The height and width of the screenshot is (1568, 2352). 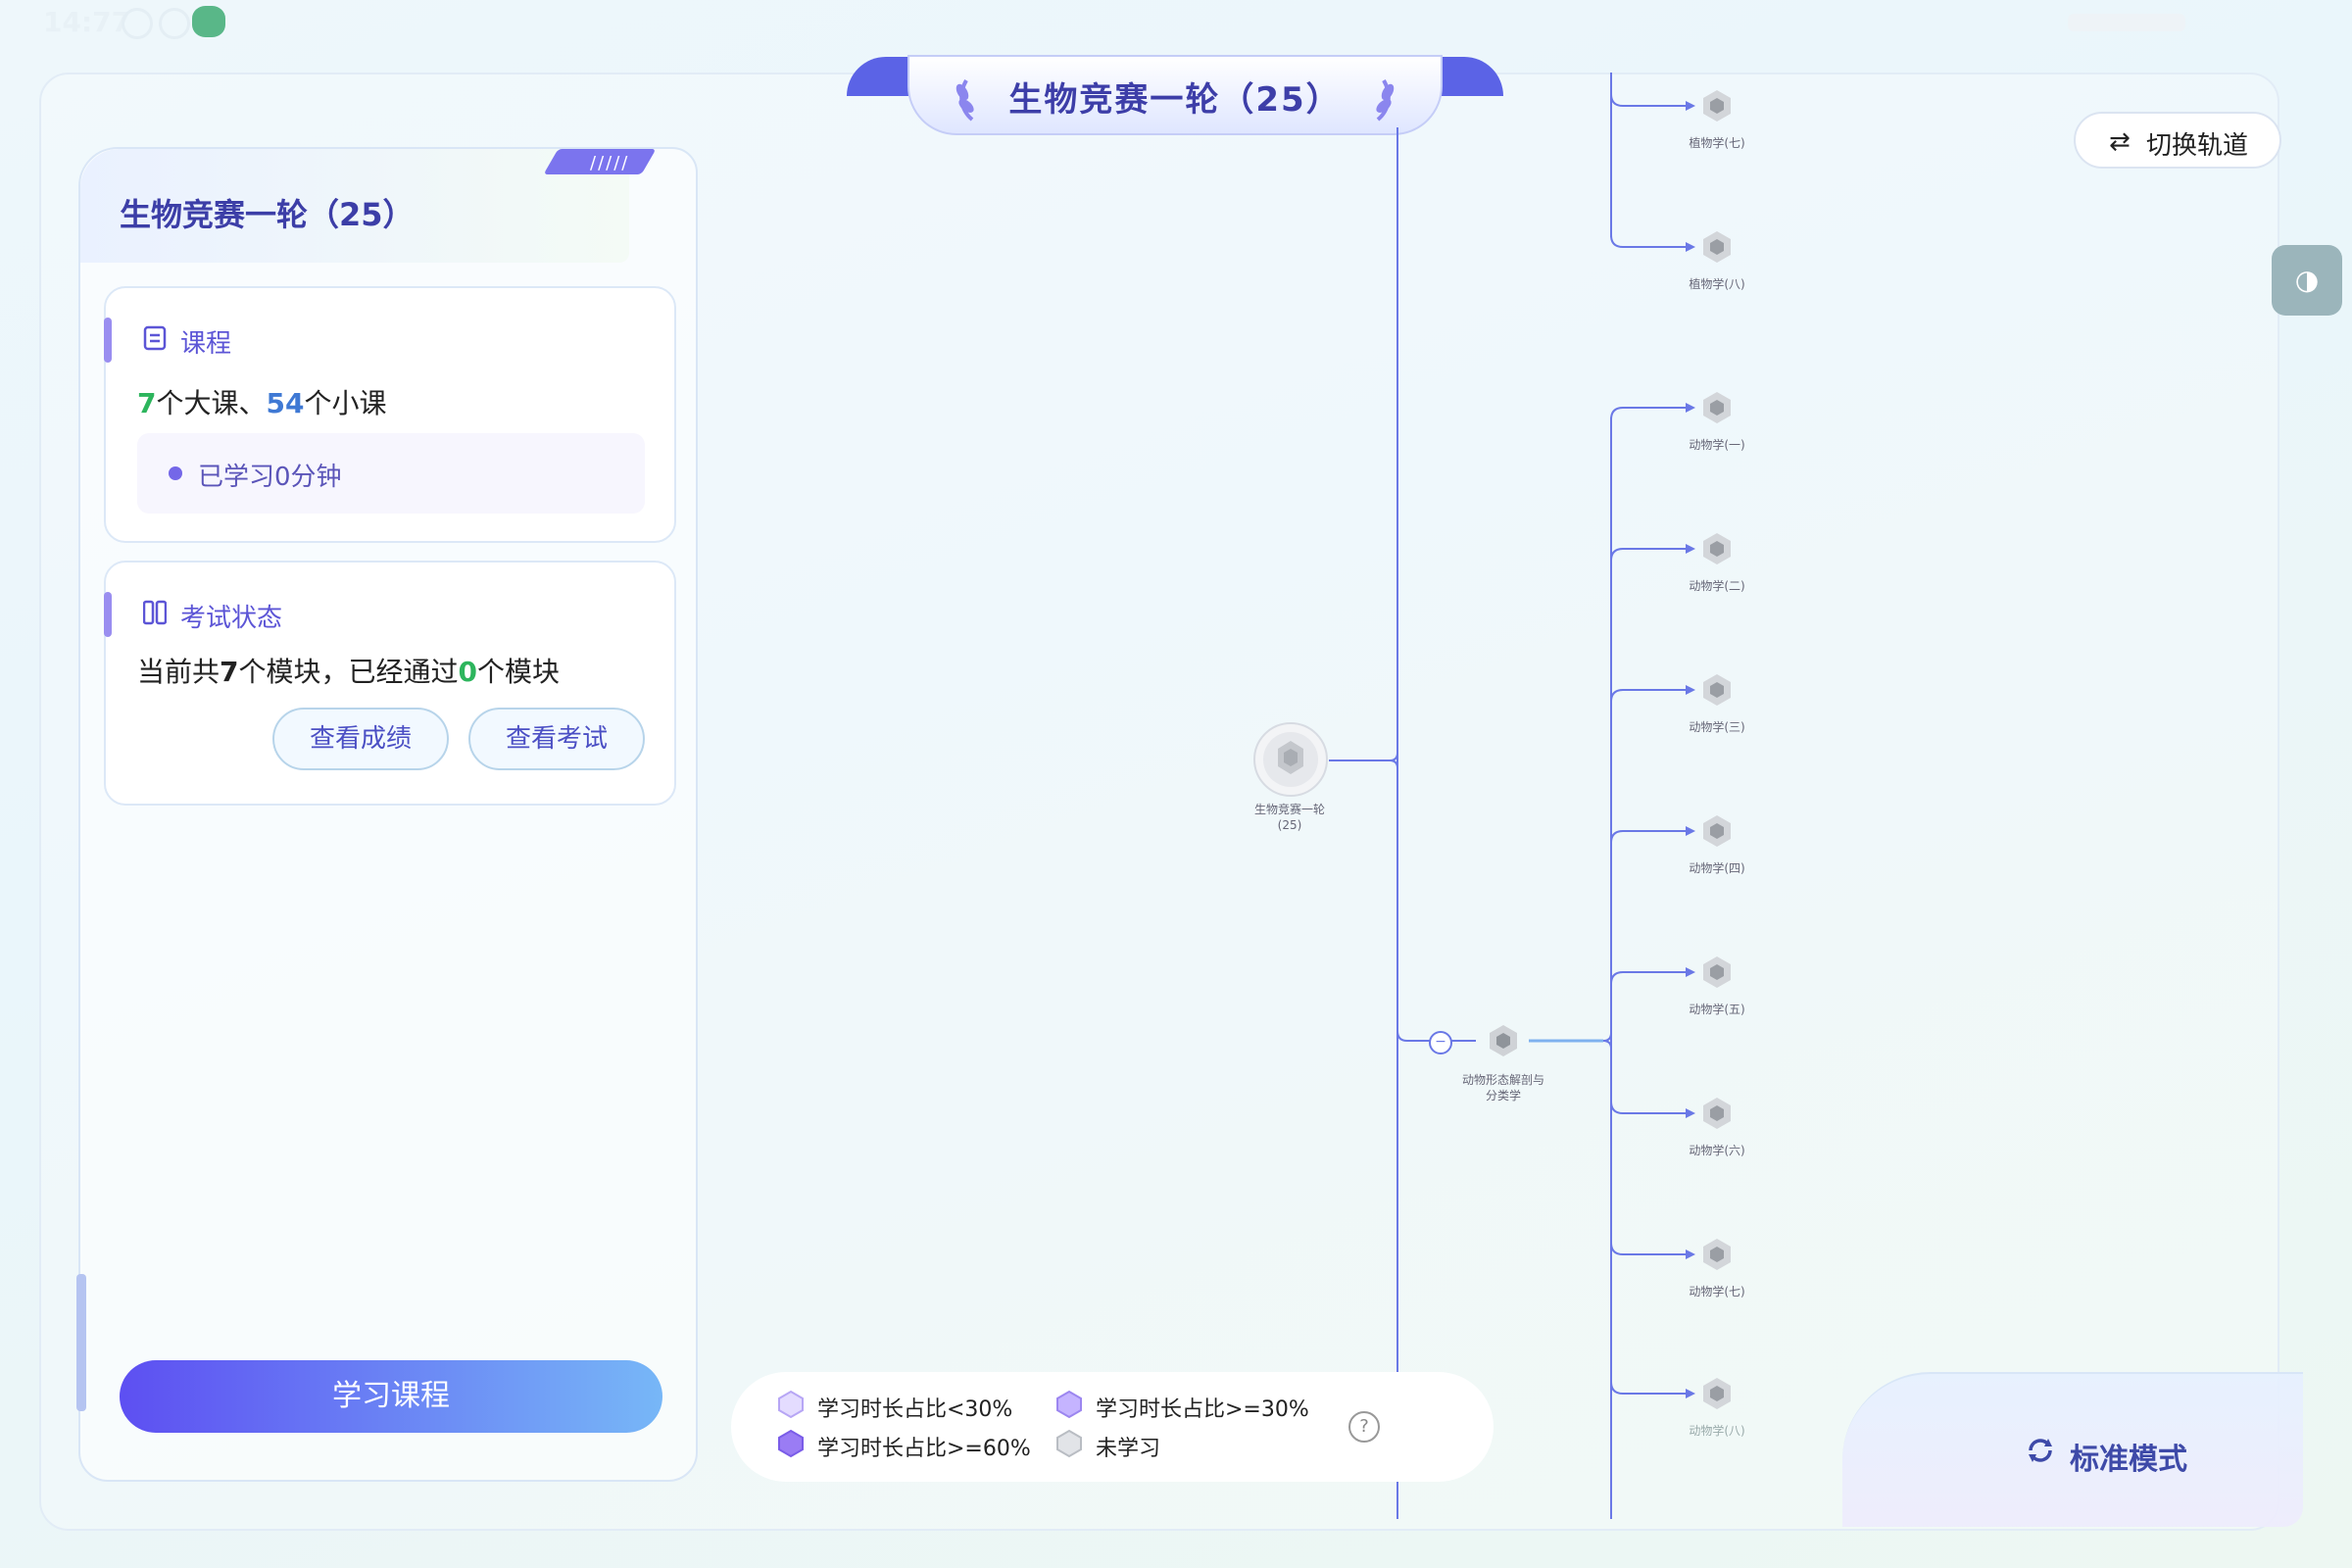 What do you see at coordinates (1175, 95) in the screenshot?
I see `title-banner: 生物竞赛一轮（25）` at bounding box center [1175, 95].